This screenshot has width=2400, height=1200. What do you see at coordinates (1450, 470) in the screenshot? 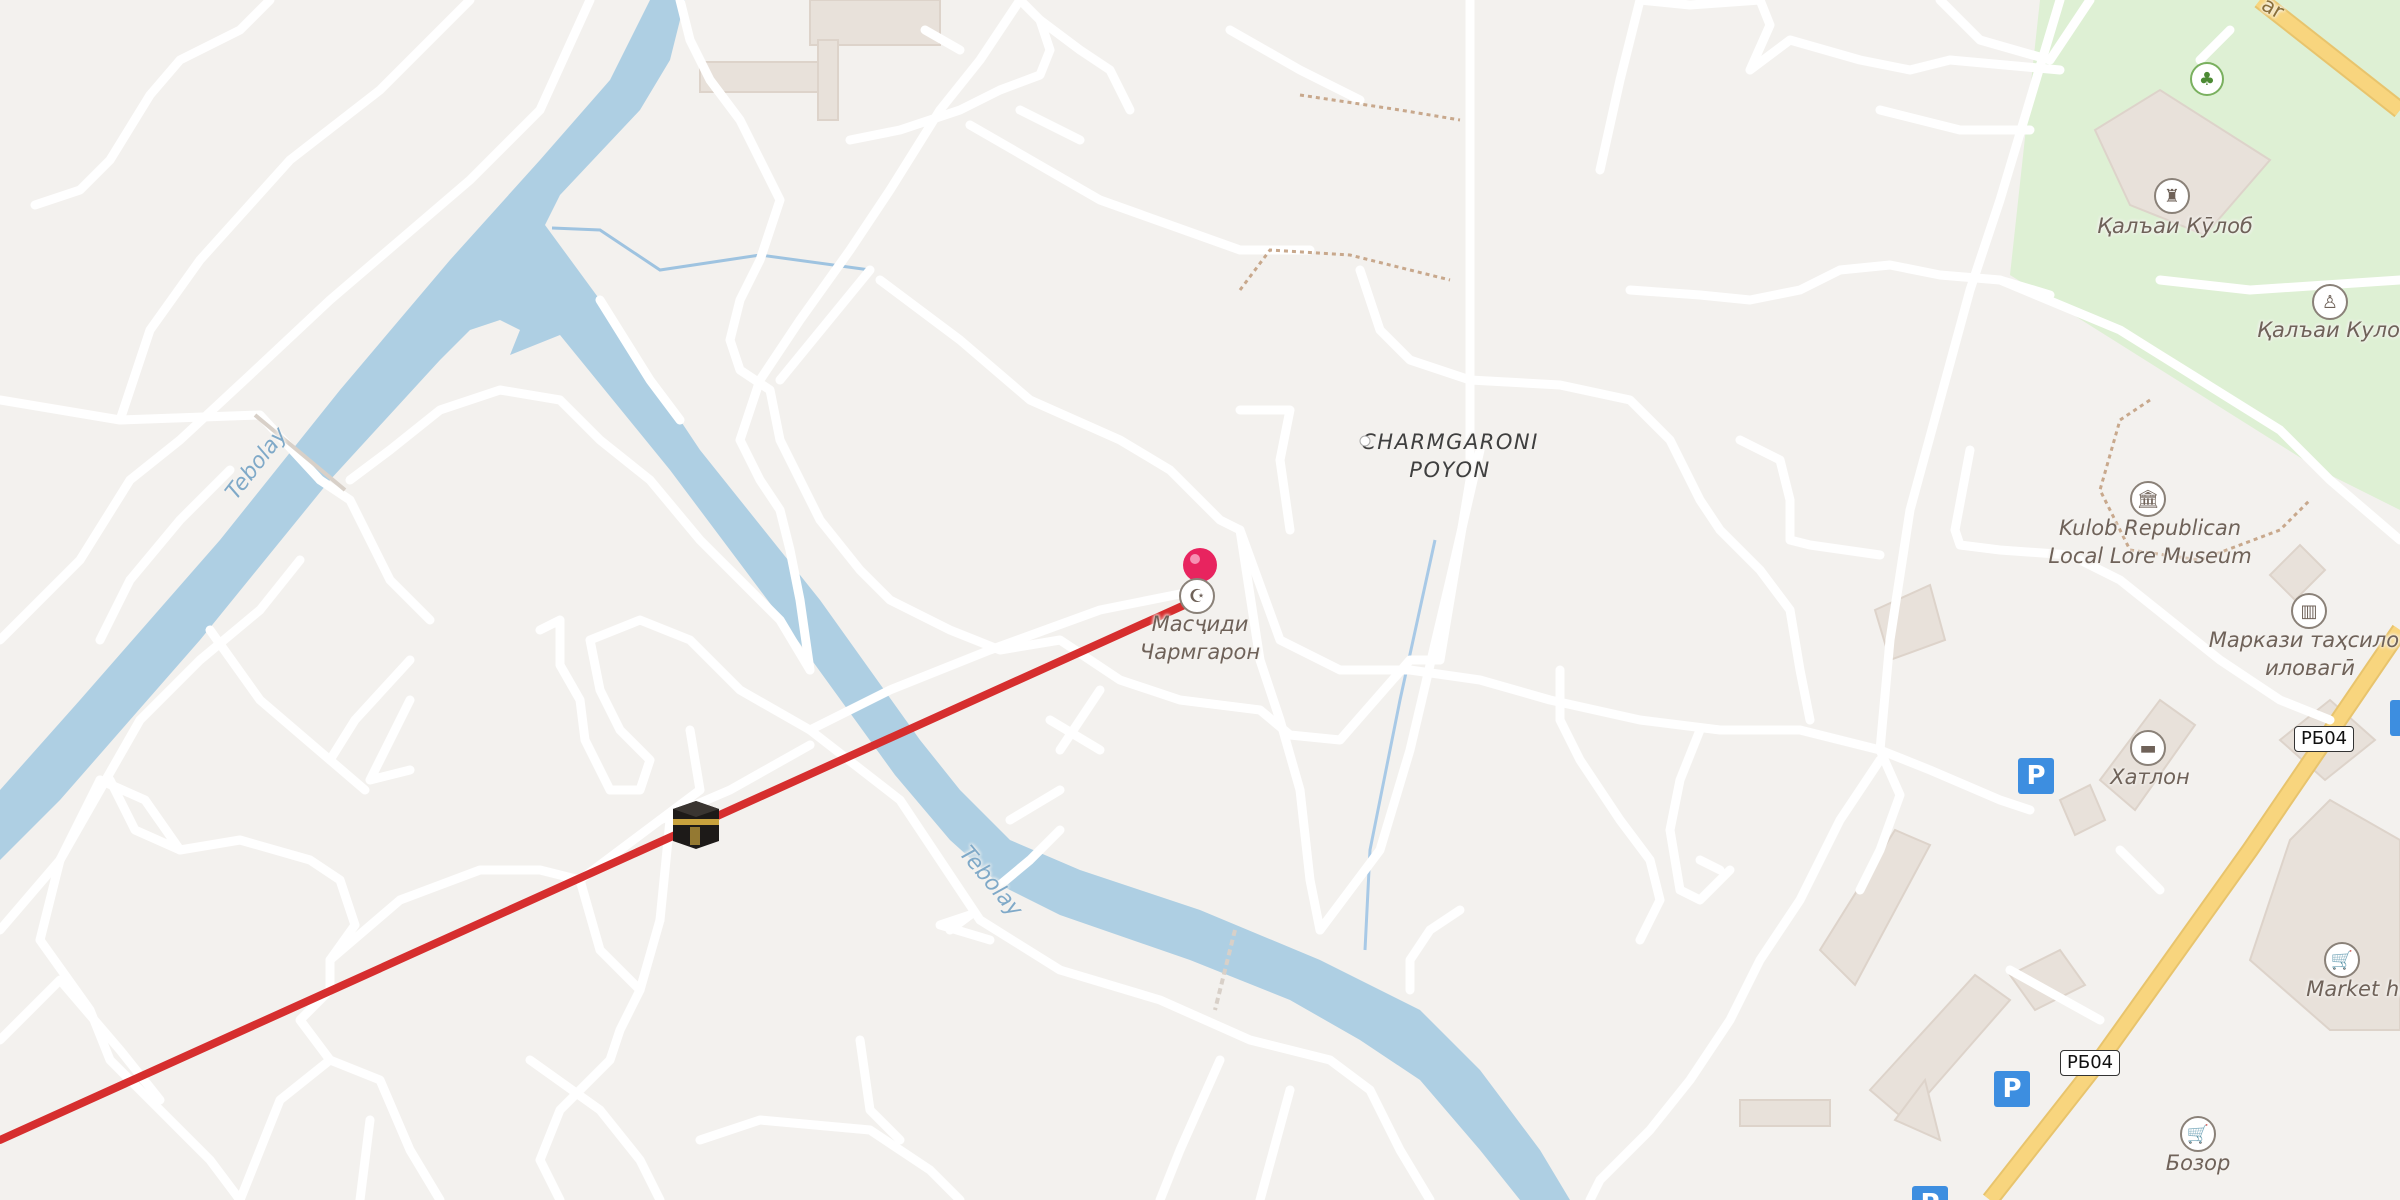
I see `place-label-line2: POYON` at bounding box center [1450, 470].